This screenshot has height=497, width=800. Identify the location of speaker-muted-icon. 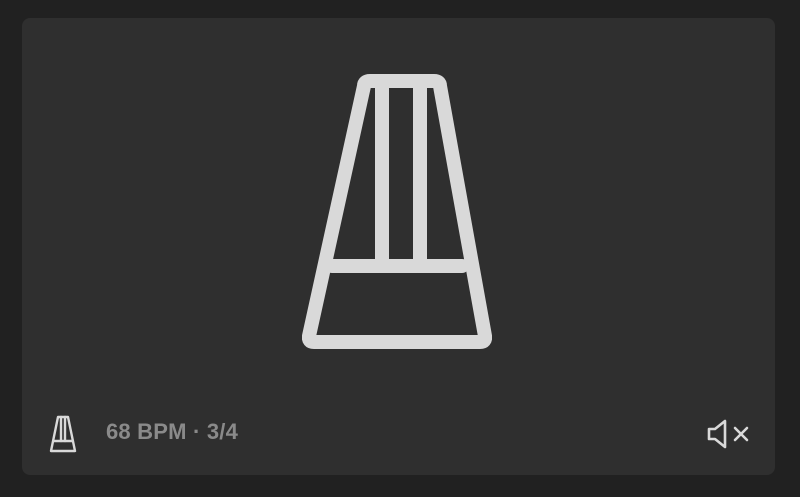
(728, 434).